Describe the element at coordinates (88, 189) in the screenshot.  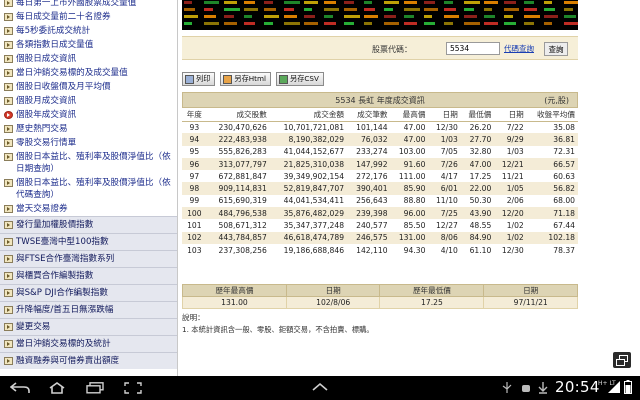
I see `sidebar-item: 個股日本益比、殖利率及股價淨值比（依代碼查詢）` at that location.